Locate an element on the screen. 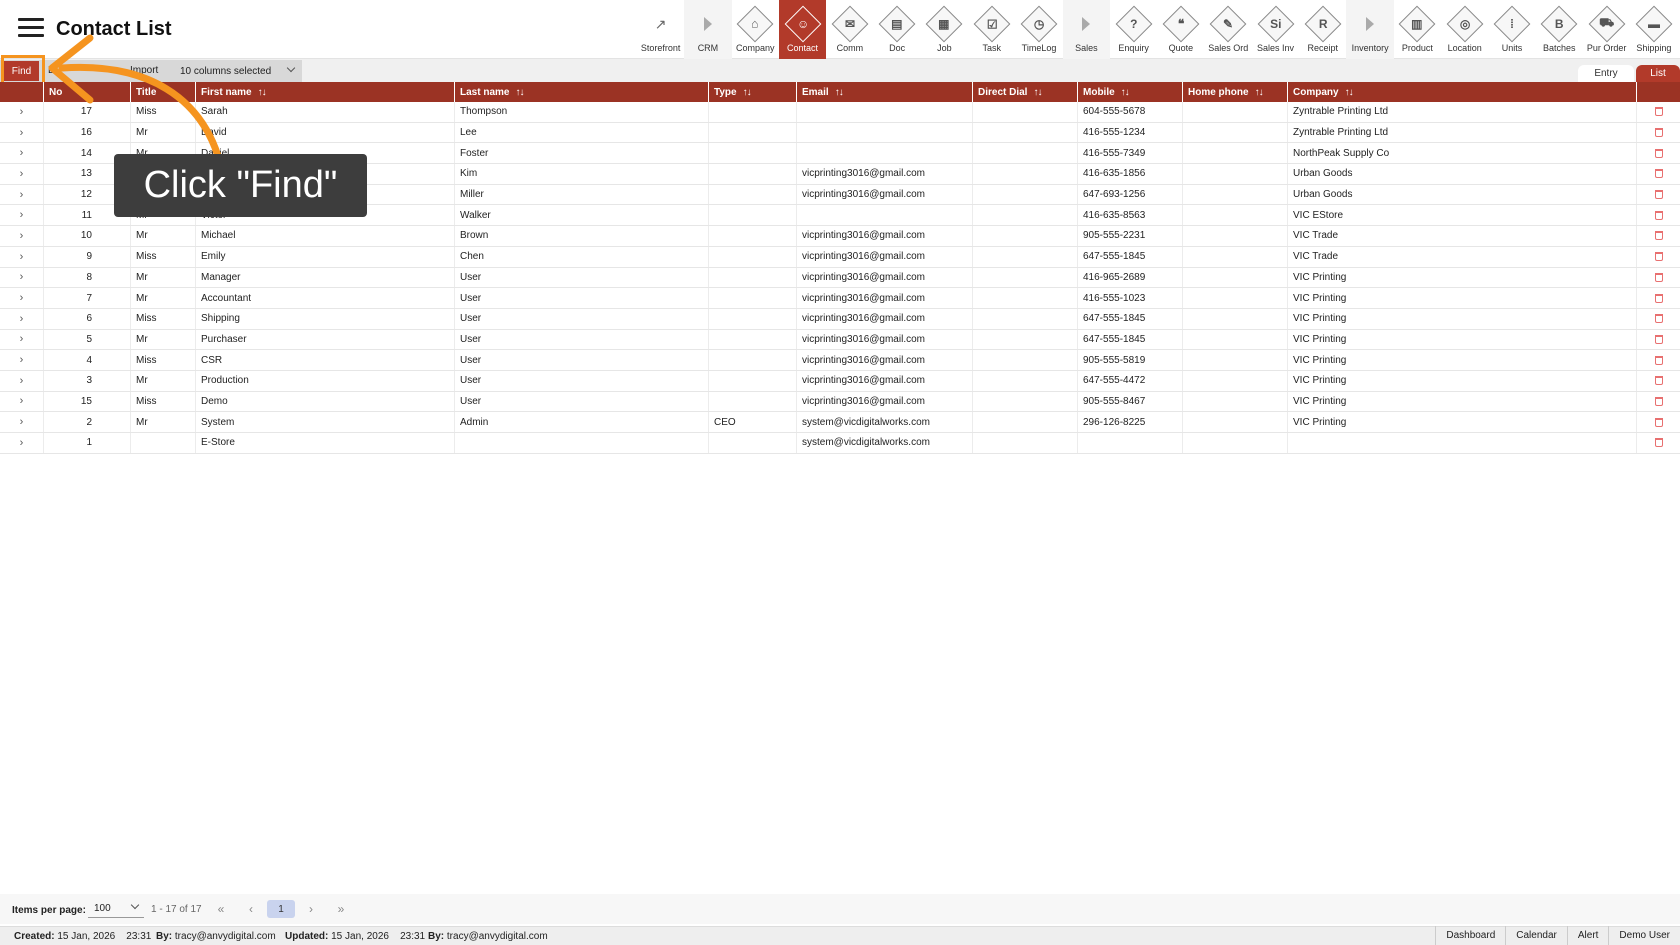  nav-job: ▦ Job is located at coordinates (944, 29).